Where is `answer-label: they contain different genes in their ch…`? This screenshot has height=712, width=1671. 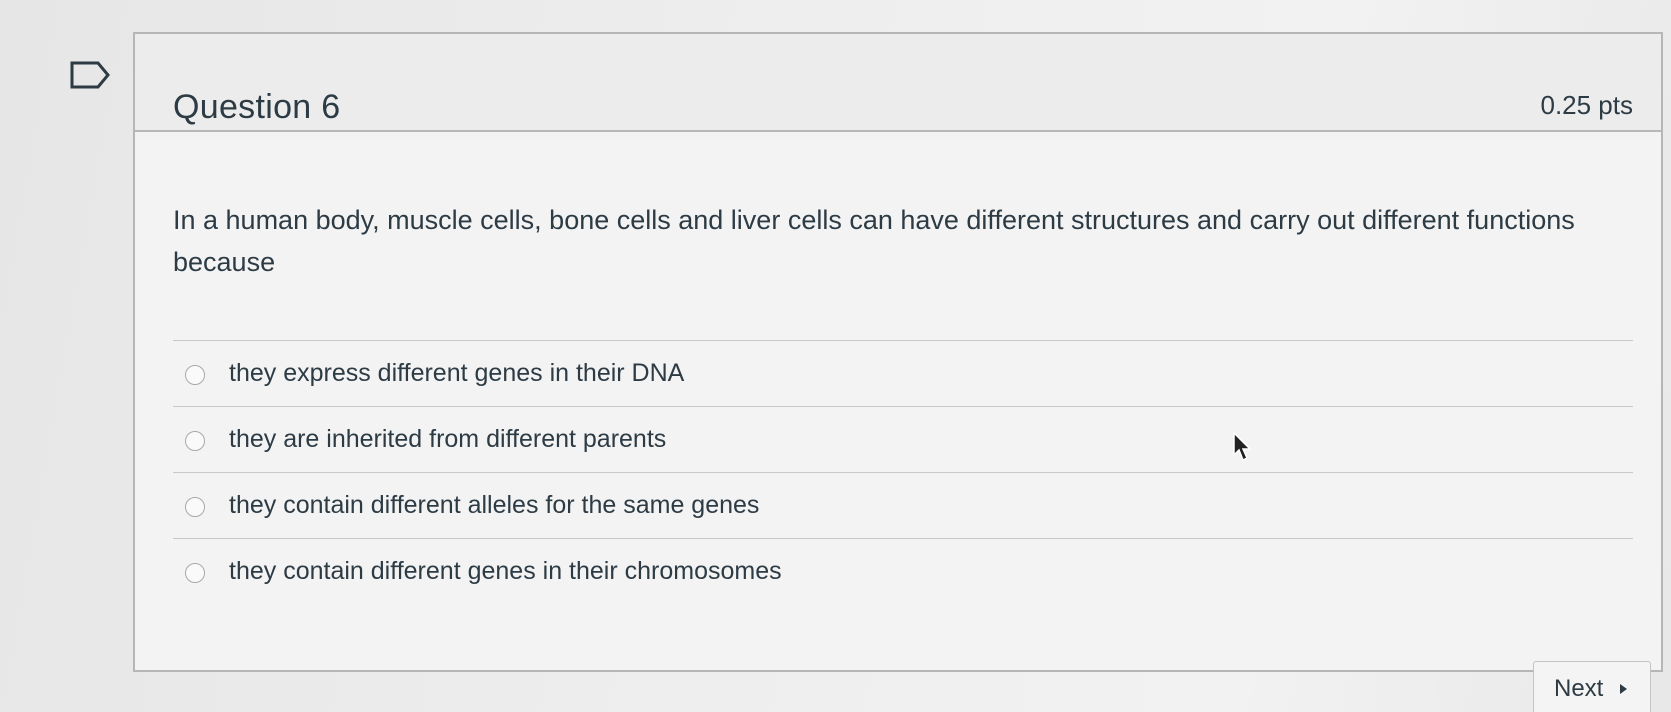
answer-label: they contain different genes in their ch… is located at coordinates (505, 571).